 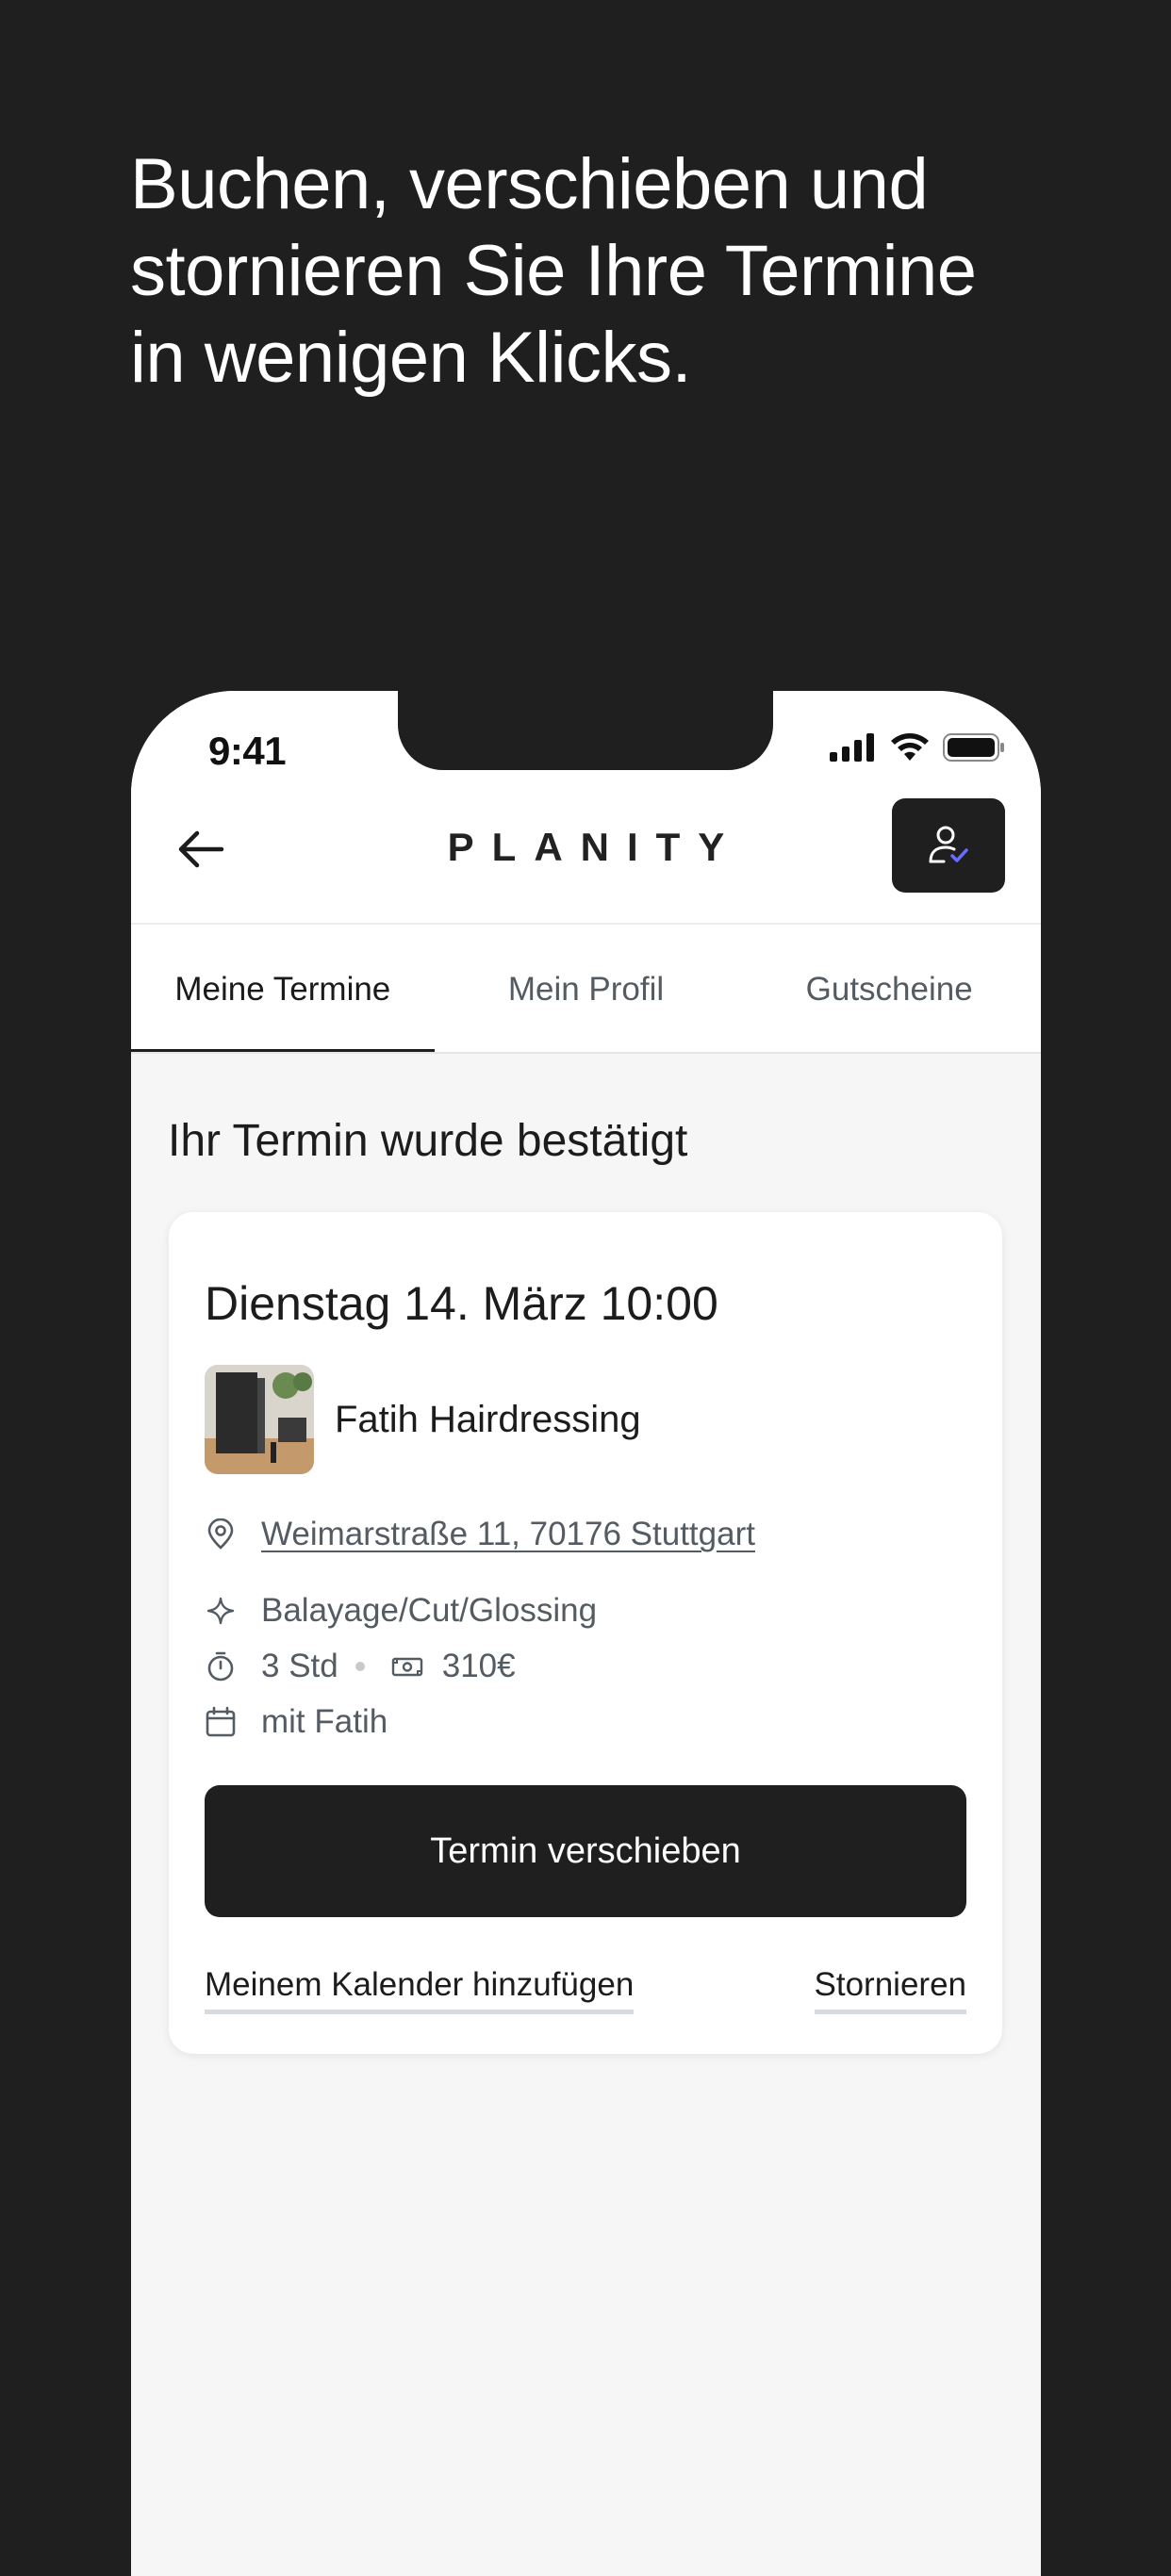 I want to click on salon-thumbnail, so click(x=259, y=1419).